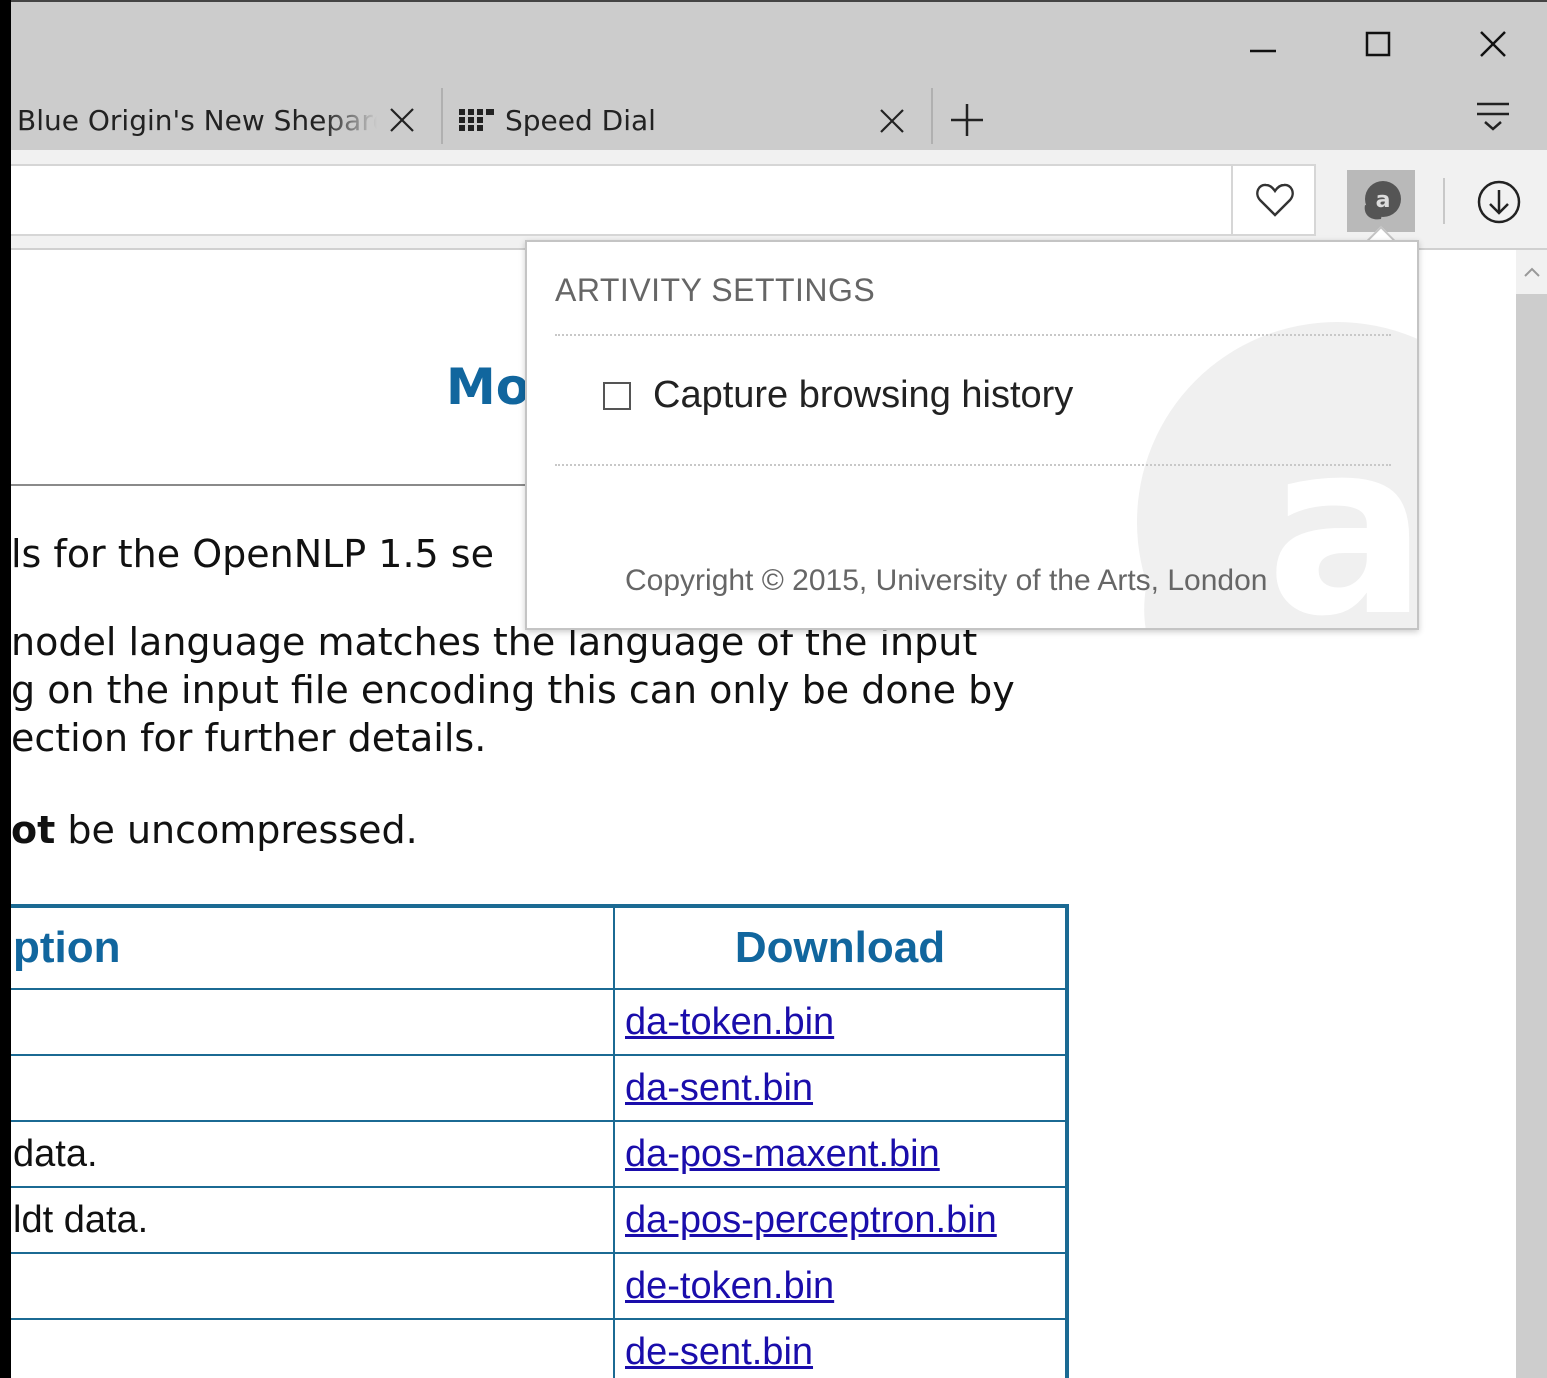 This screenshot has height=1378, width=1547. I want to click on download-link: da-token.bin, so click(729, 1022).